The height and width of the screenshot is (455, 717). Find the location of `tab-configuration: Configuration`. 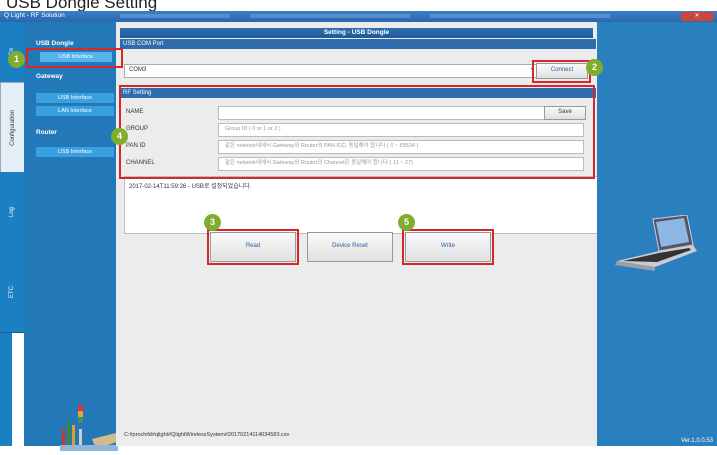

tab-configuration: Configuration is located at coordinates (13, 128).